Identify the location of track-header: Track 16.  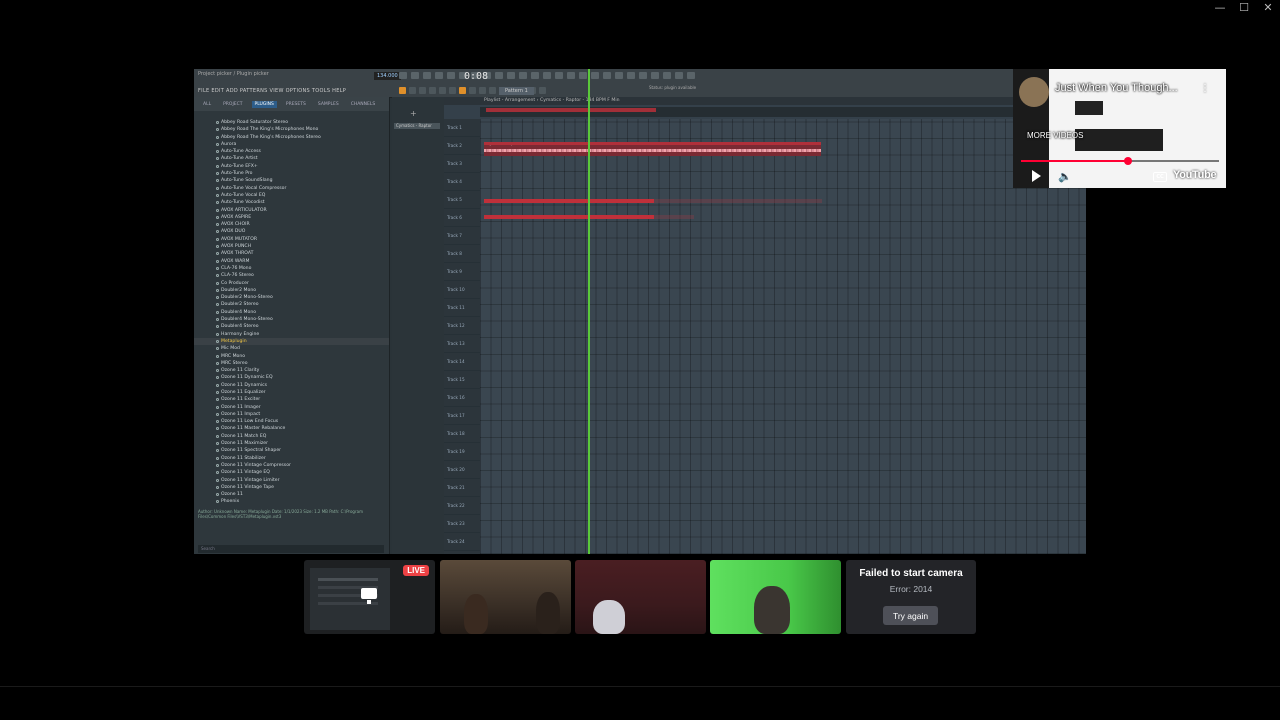
(462, 398).